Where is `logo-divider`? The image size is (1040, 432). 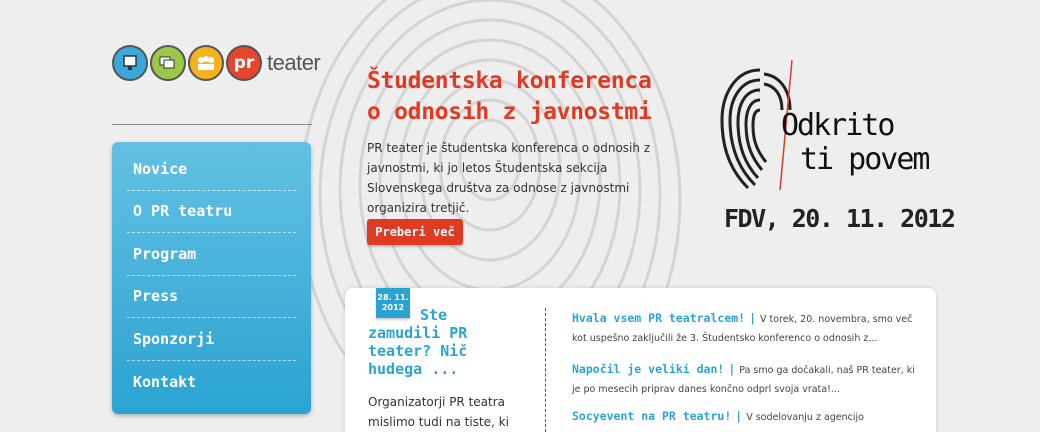 logo-divider is located at coordinates (212, 124).